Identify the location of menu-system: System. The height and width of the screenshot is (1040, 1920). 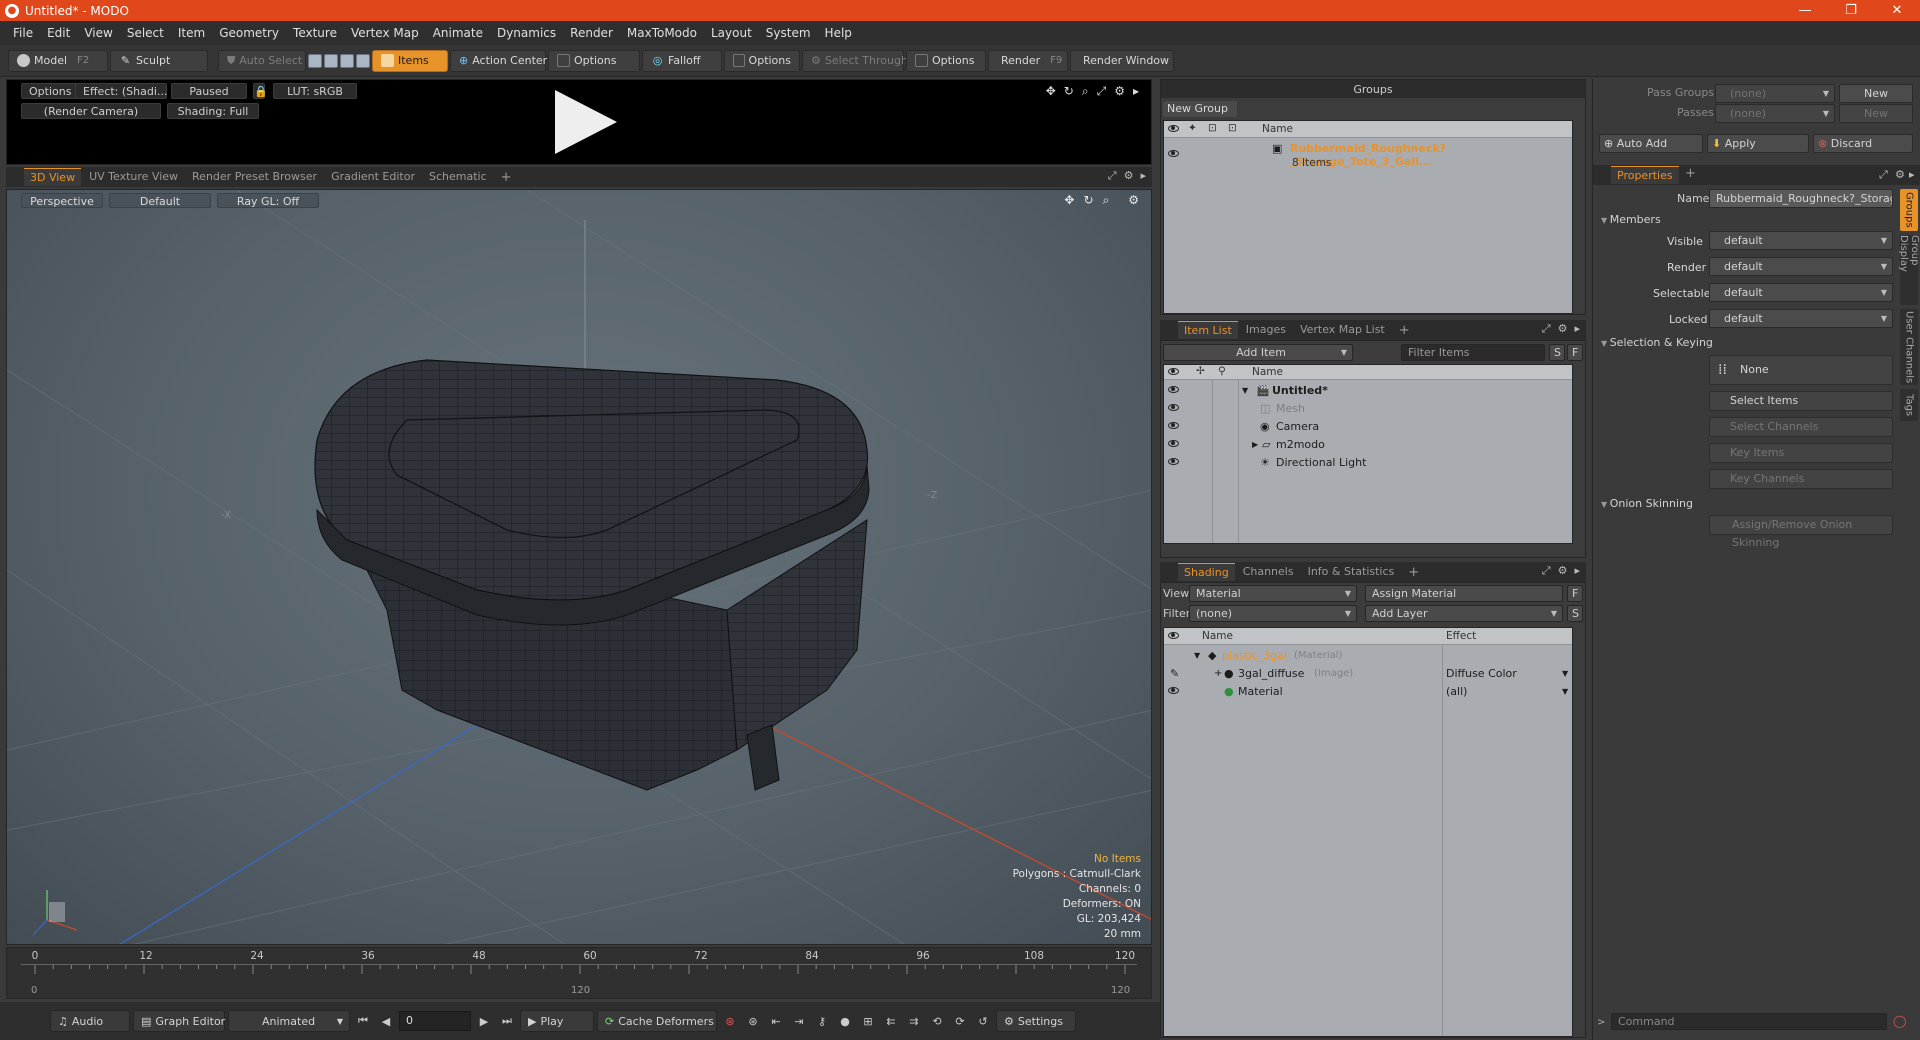
(788, 33).